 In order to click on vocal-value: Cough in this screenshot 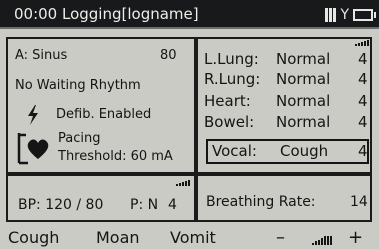, I will do `click(304, 151)`.